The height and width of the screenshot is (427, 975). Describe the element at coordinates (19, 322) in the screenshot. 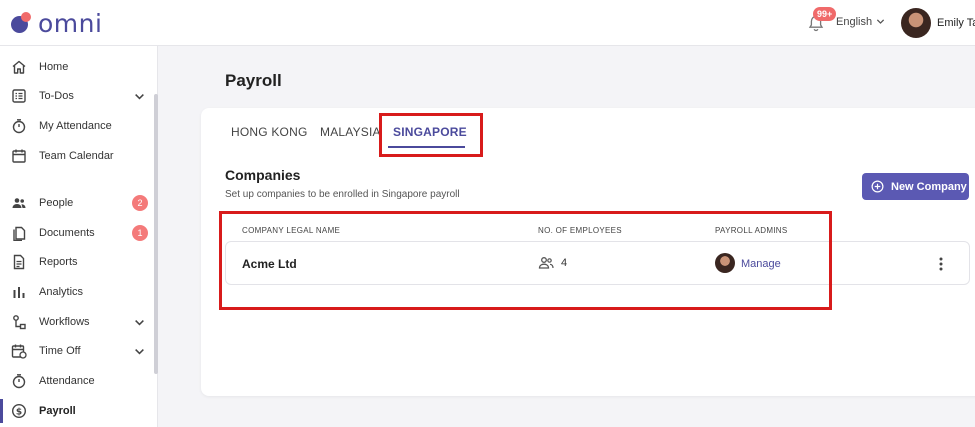

I see `workflow-icon` at that location.